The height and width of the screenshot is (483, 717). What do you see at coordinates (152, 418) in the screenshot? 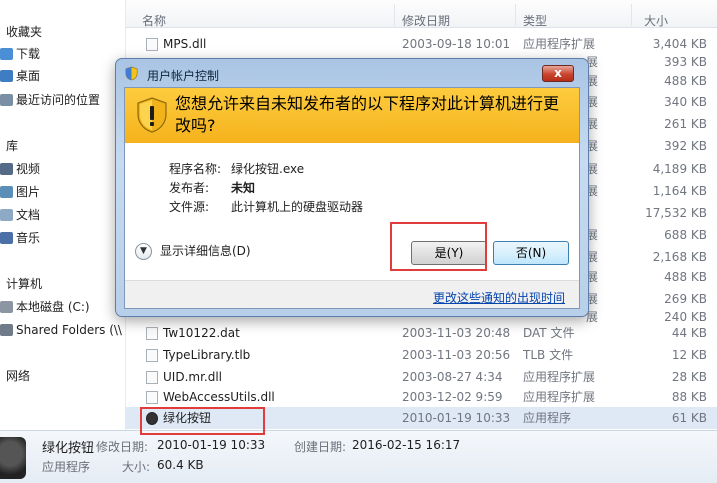
I see `application-icon` at bounding box center [152, 418].